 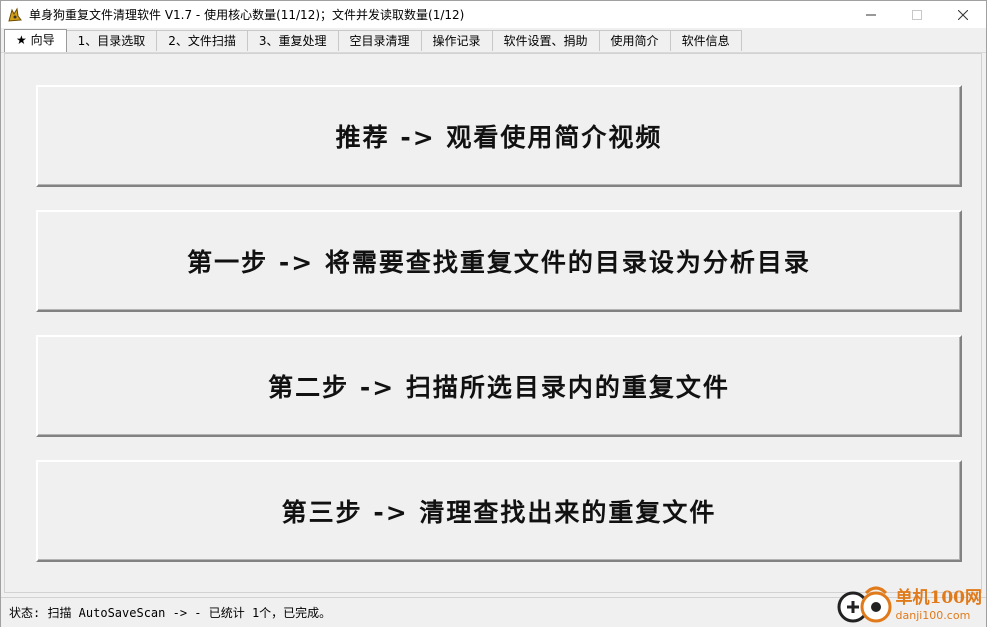 What do you see at coordinates (456, 40) in the screenshot?
I see `tab-operation-log: 操作记录` at bounding box center [456, 40].